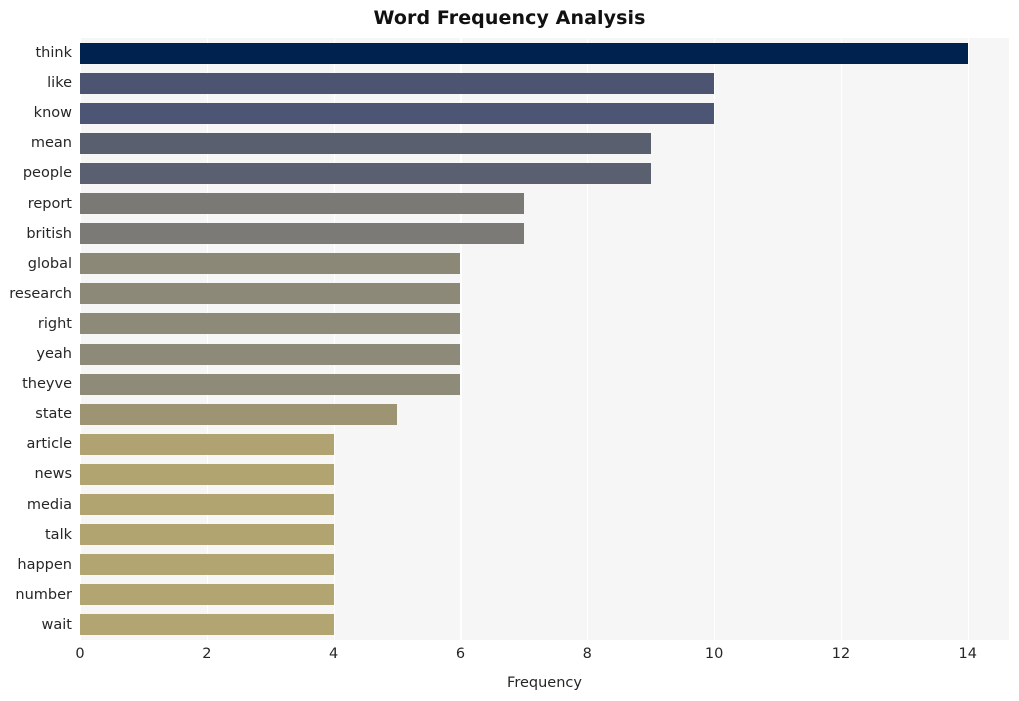 The width and height of the screenshot is (1019, 701). I want to click on y-tick-label-british: british, so click(49, 233).